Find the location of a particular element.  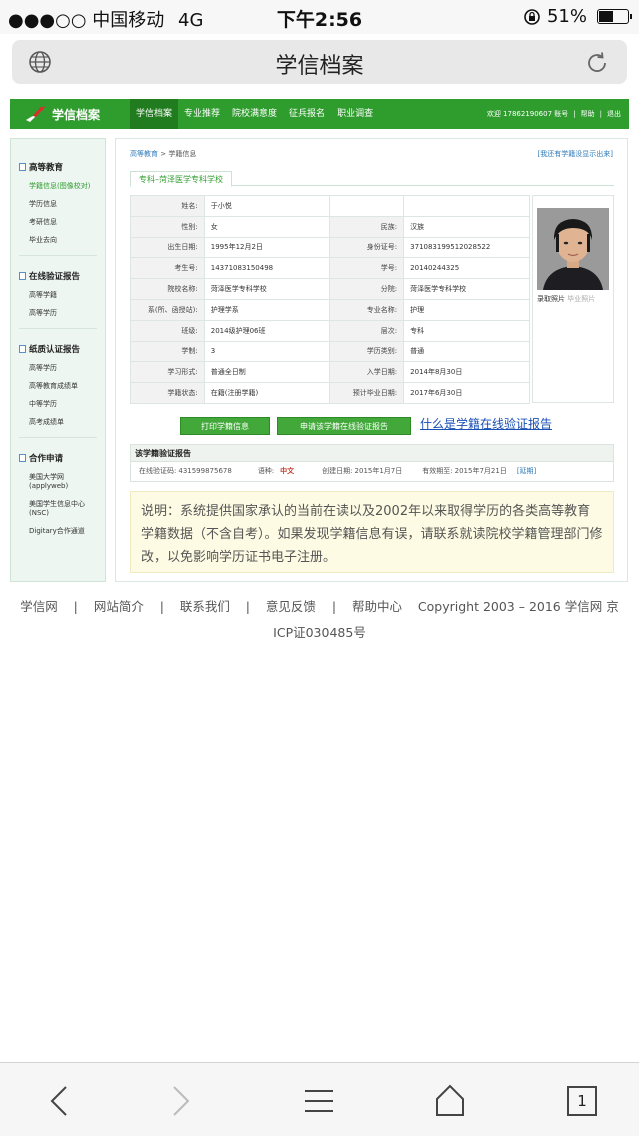

footer-link-contact: 联系我们 is located at coordinates (205, 606).